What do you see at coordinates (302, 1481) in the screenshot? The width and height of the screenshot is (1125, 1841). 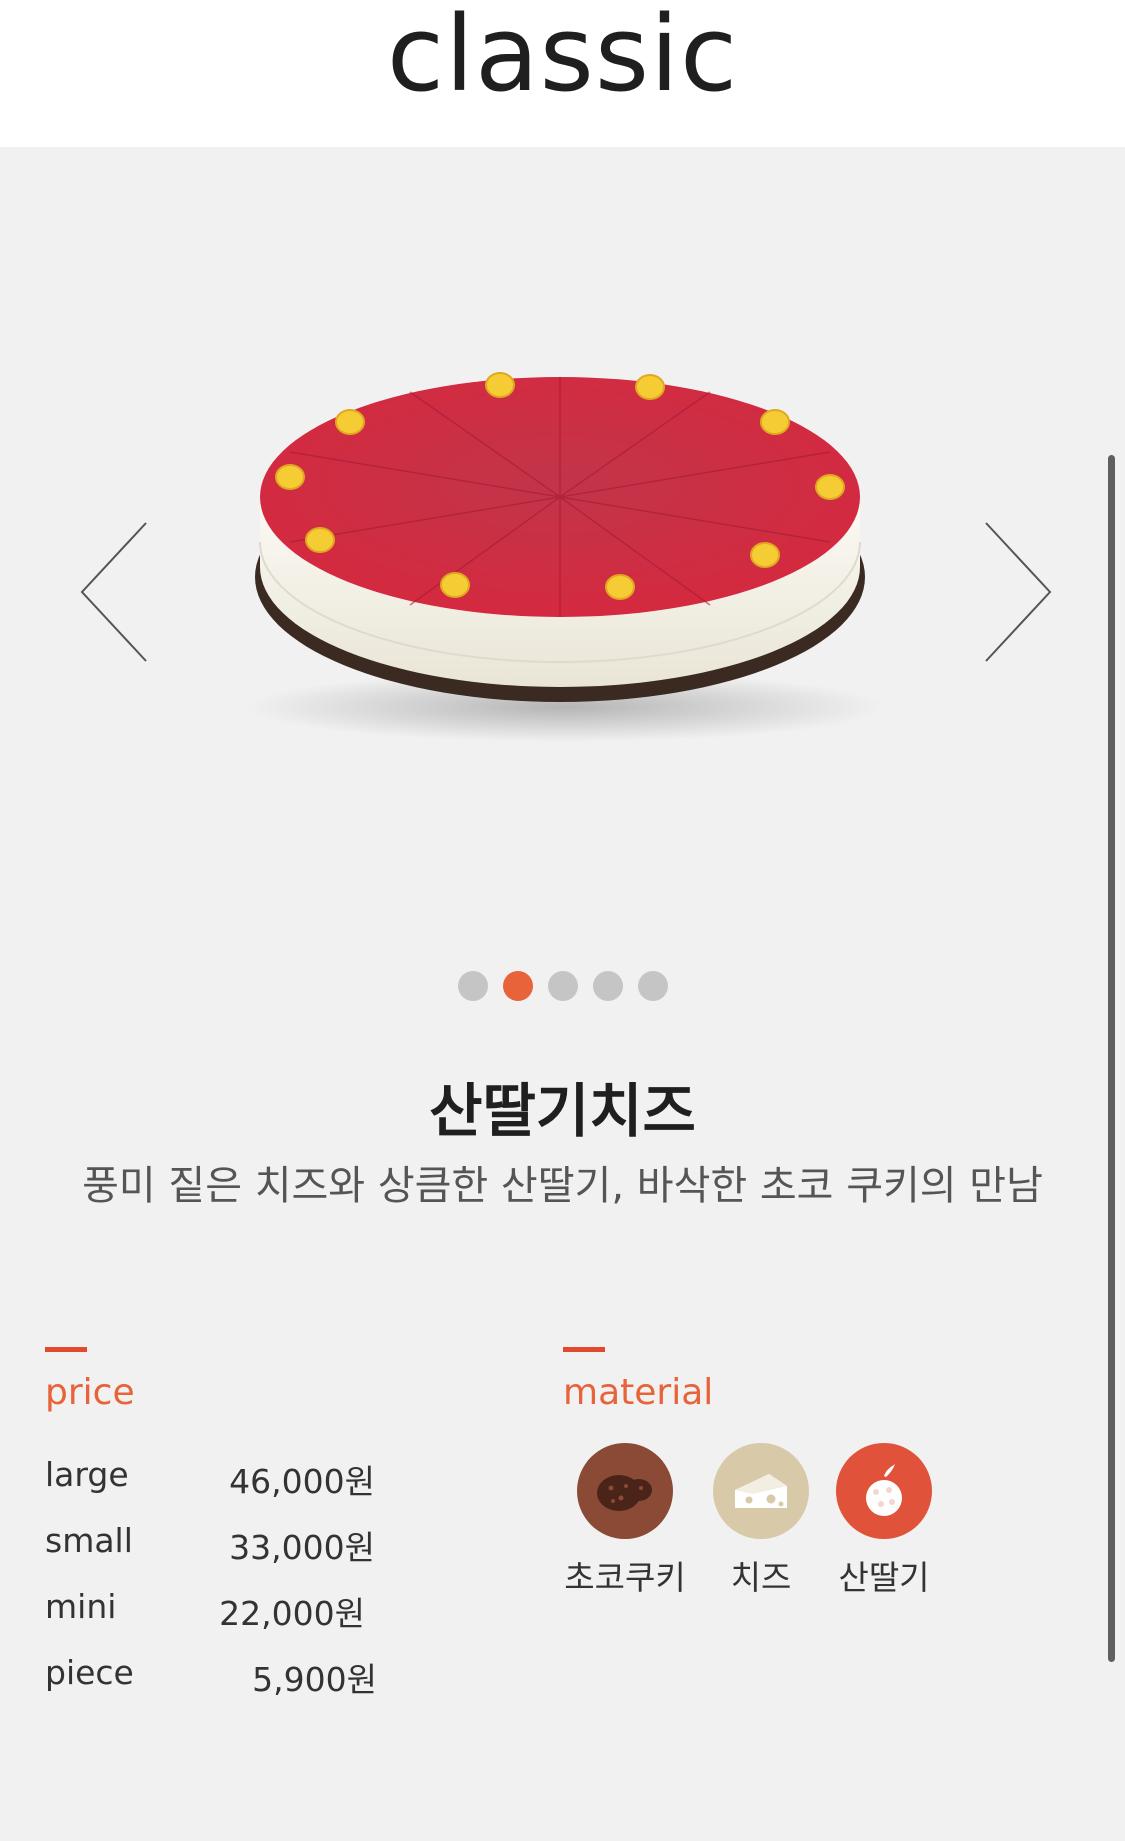 I see `price-amount: 46,000원` at bounding box center [302, 1481].